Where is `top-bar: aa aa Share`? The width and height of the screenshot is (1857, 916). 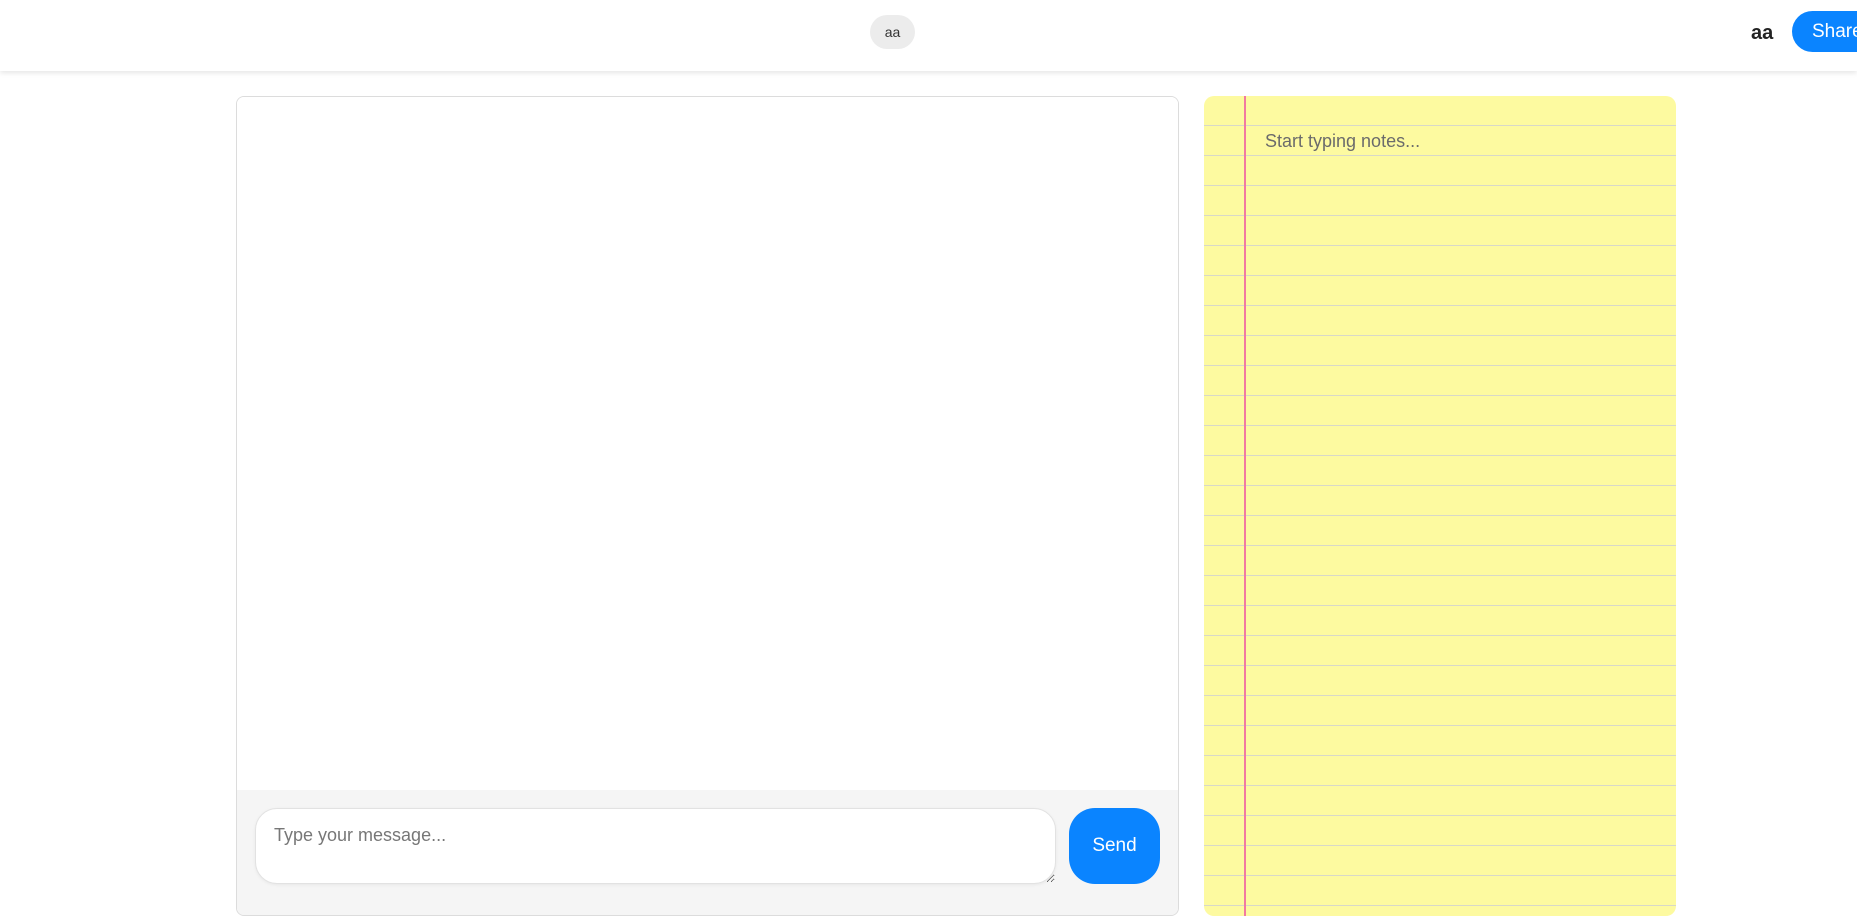 top-bar: aa aa Share is located at coordinates (928, 35).